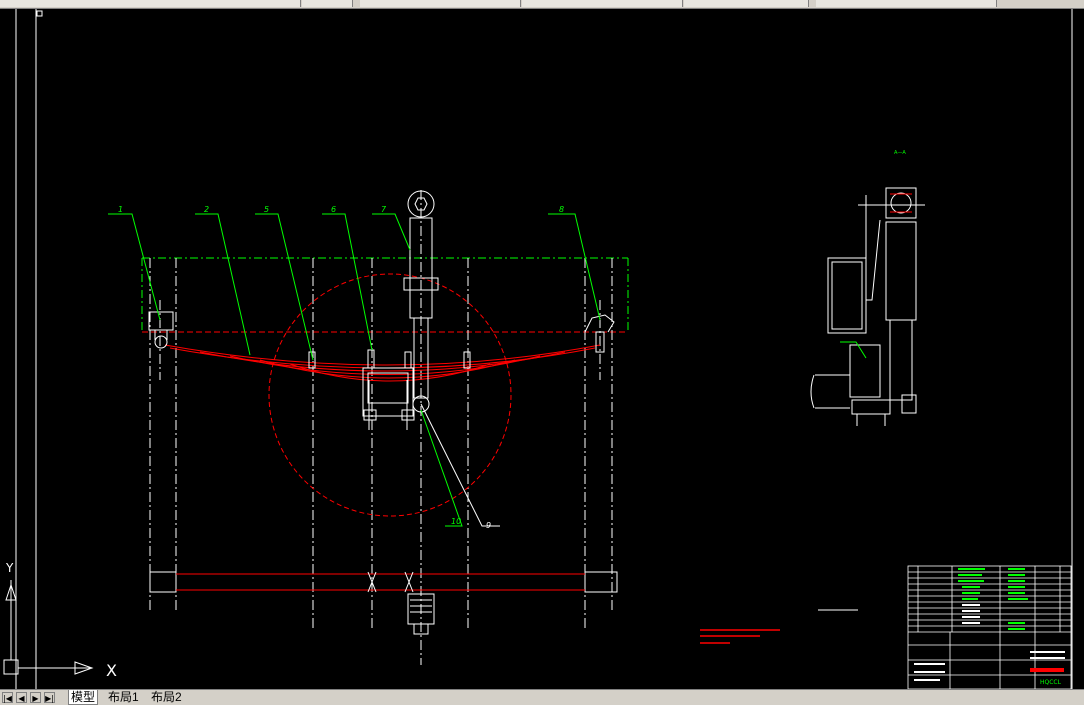  What do you see at coordinates (35, 697) in the screenshot?
I see `nav-next-icon: ▶` at bounding box center [35, 697].